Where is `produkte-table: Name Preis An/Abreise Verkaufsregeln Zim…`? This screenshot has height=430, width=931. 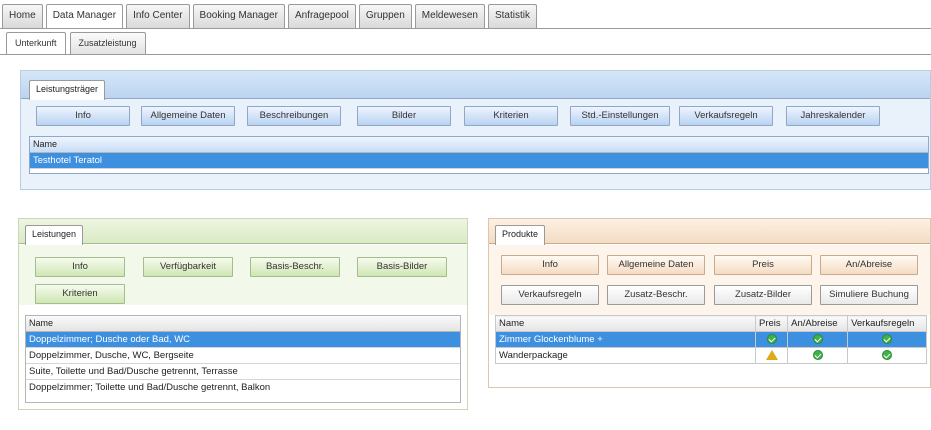 produkte-table: Name Preis An/Abreise Verkaufsregeln Zim… is located at coordinates (711, 339).